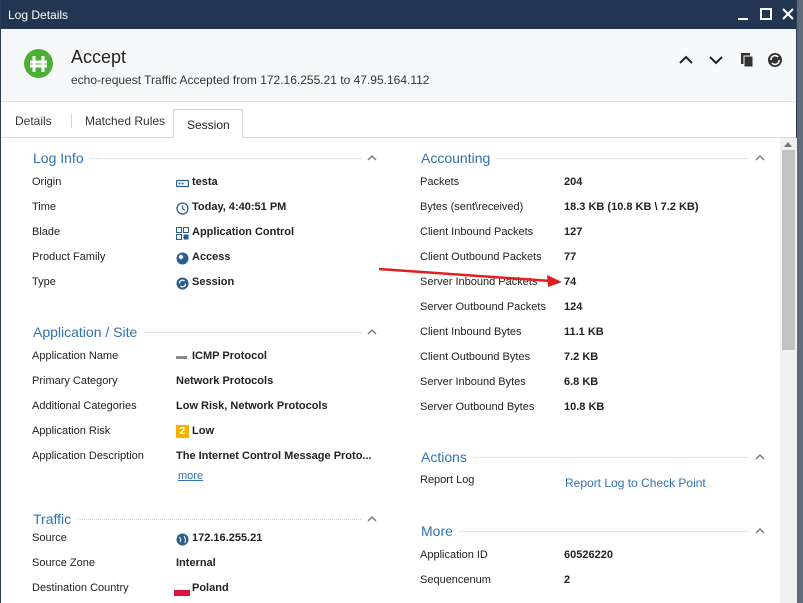 The width and height of the screenshot is (803, 603). I want to click on client-inbound-bytes-label: Client Inbound Bytes, so click(471, 332).